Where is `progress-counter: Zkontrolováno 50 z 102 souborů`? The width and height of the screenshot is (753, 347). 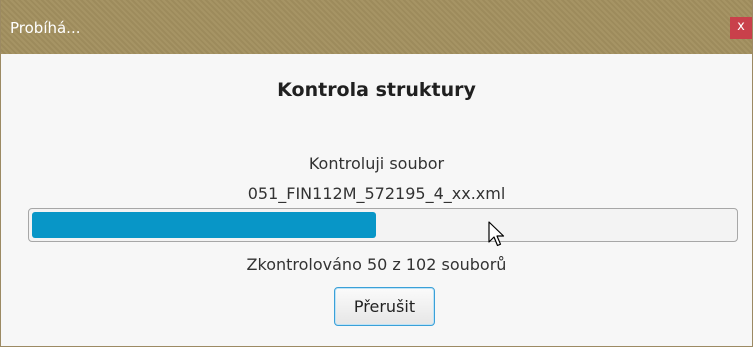 progress-counter: Zkontrolováno 50 z 102 souborů is located at coordinates (376, 264).